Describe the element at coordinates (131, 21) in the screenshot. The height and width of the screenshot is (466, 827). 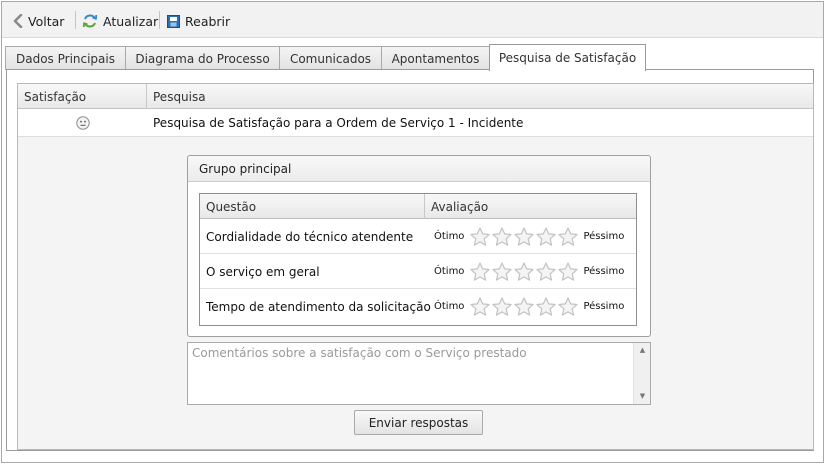
I see `refresh-label: Atualizar` at that location.